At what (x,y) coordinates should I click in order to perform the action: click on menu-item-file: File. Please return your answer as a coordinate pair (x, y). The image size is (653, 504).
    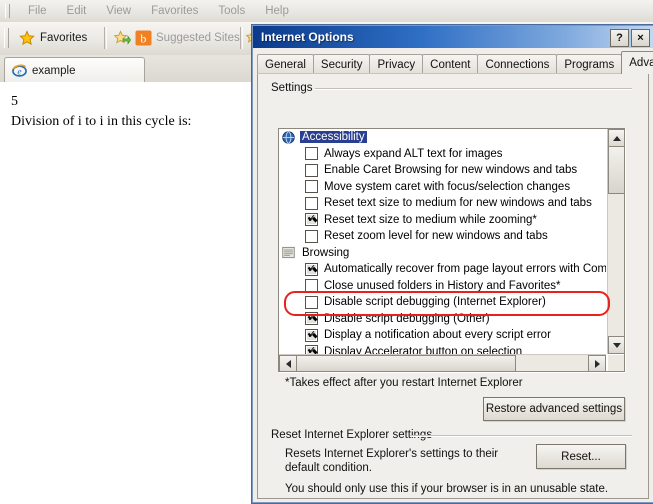
    Looking at the image, I should click on (37, 11).